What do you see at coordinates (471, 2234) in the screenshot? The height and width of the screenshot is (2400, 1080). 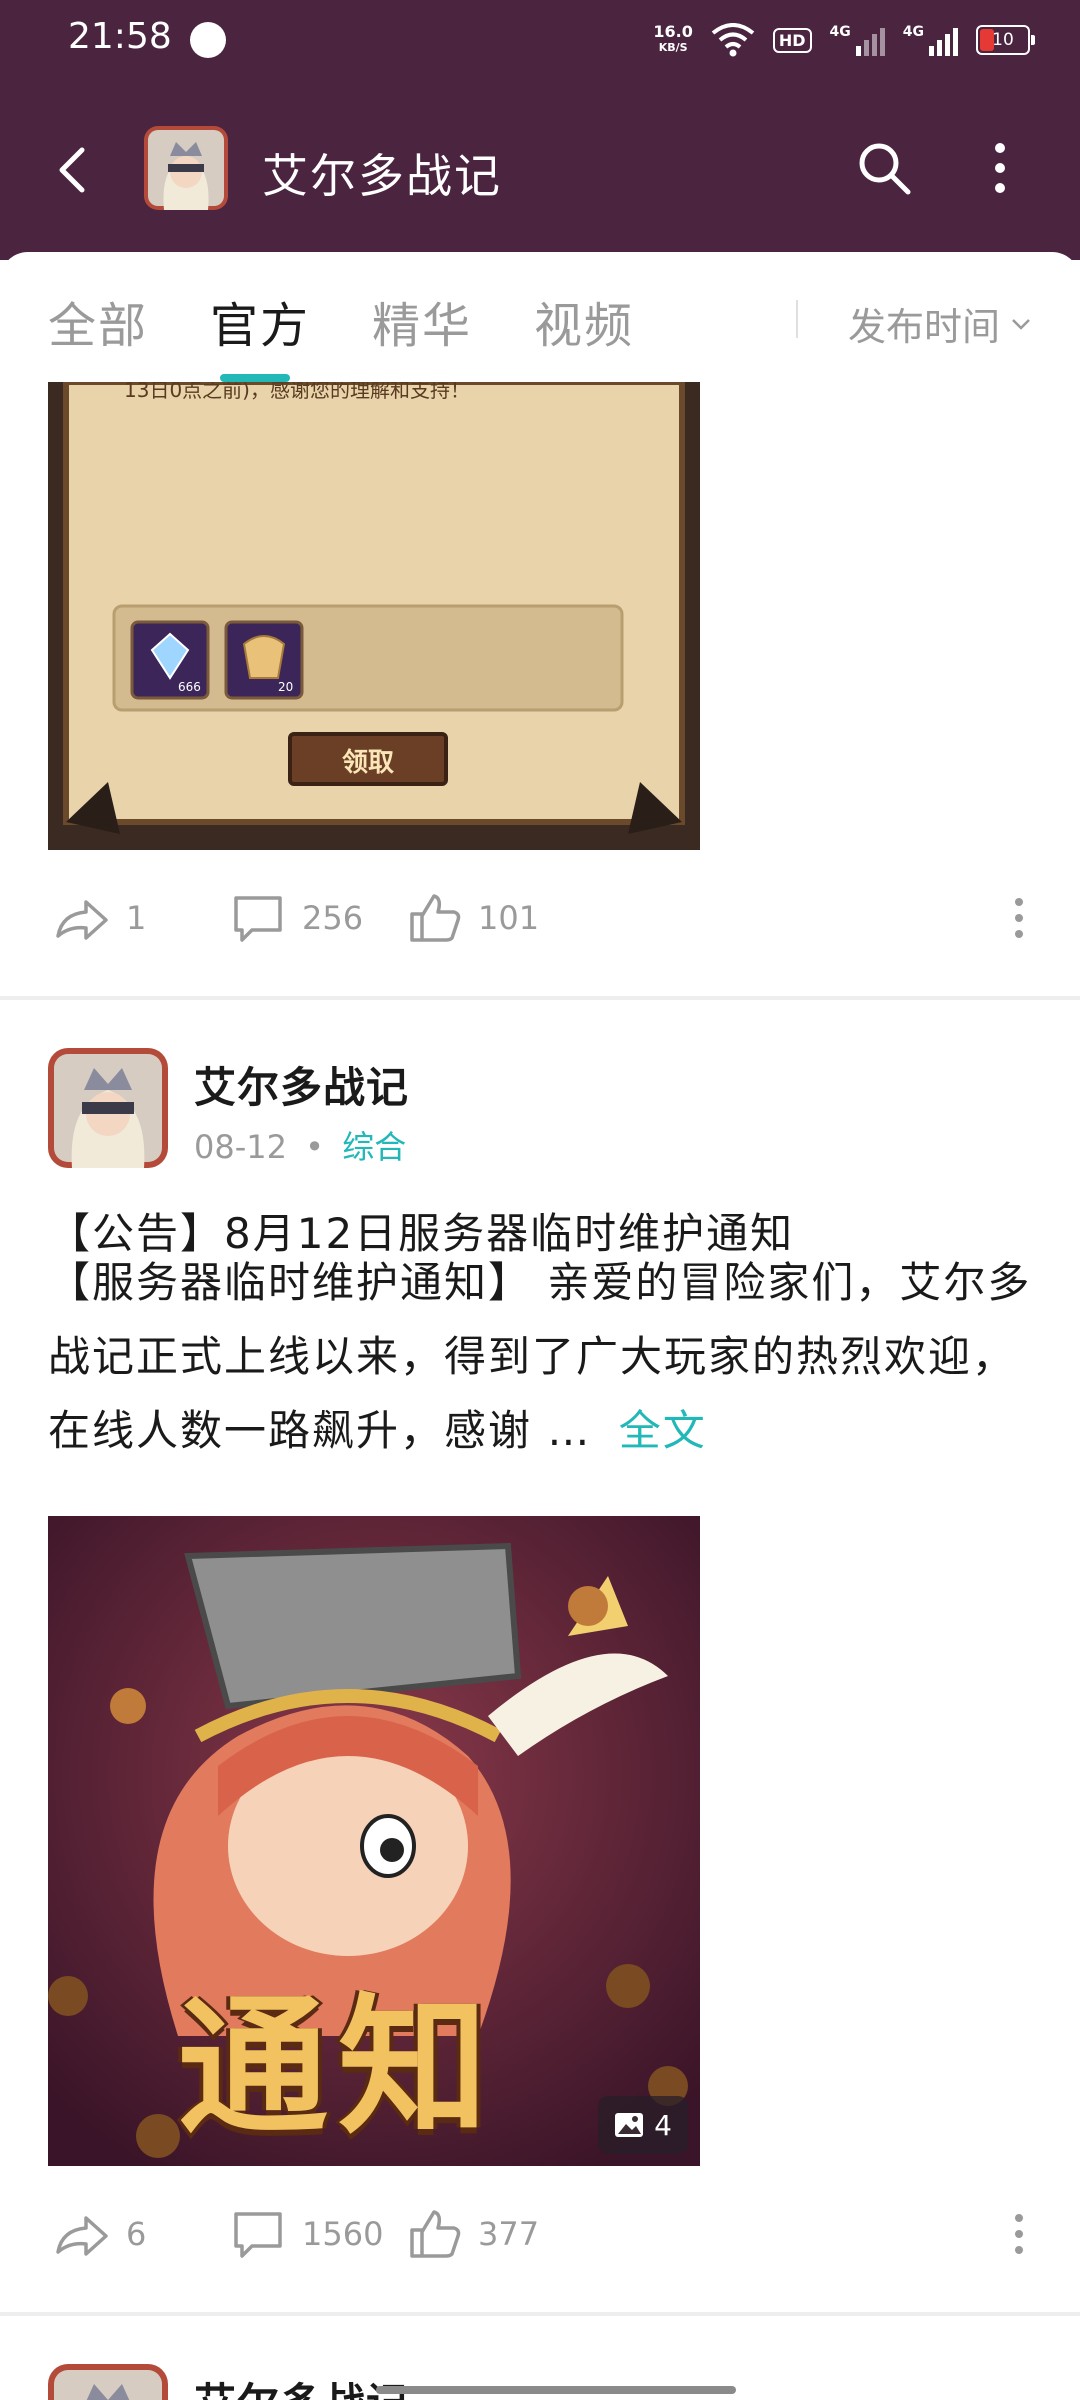 I see `like-button: 377` at bounding box center [471, 2234].